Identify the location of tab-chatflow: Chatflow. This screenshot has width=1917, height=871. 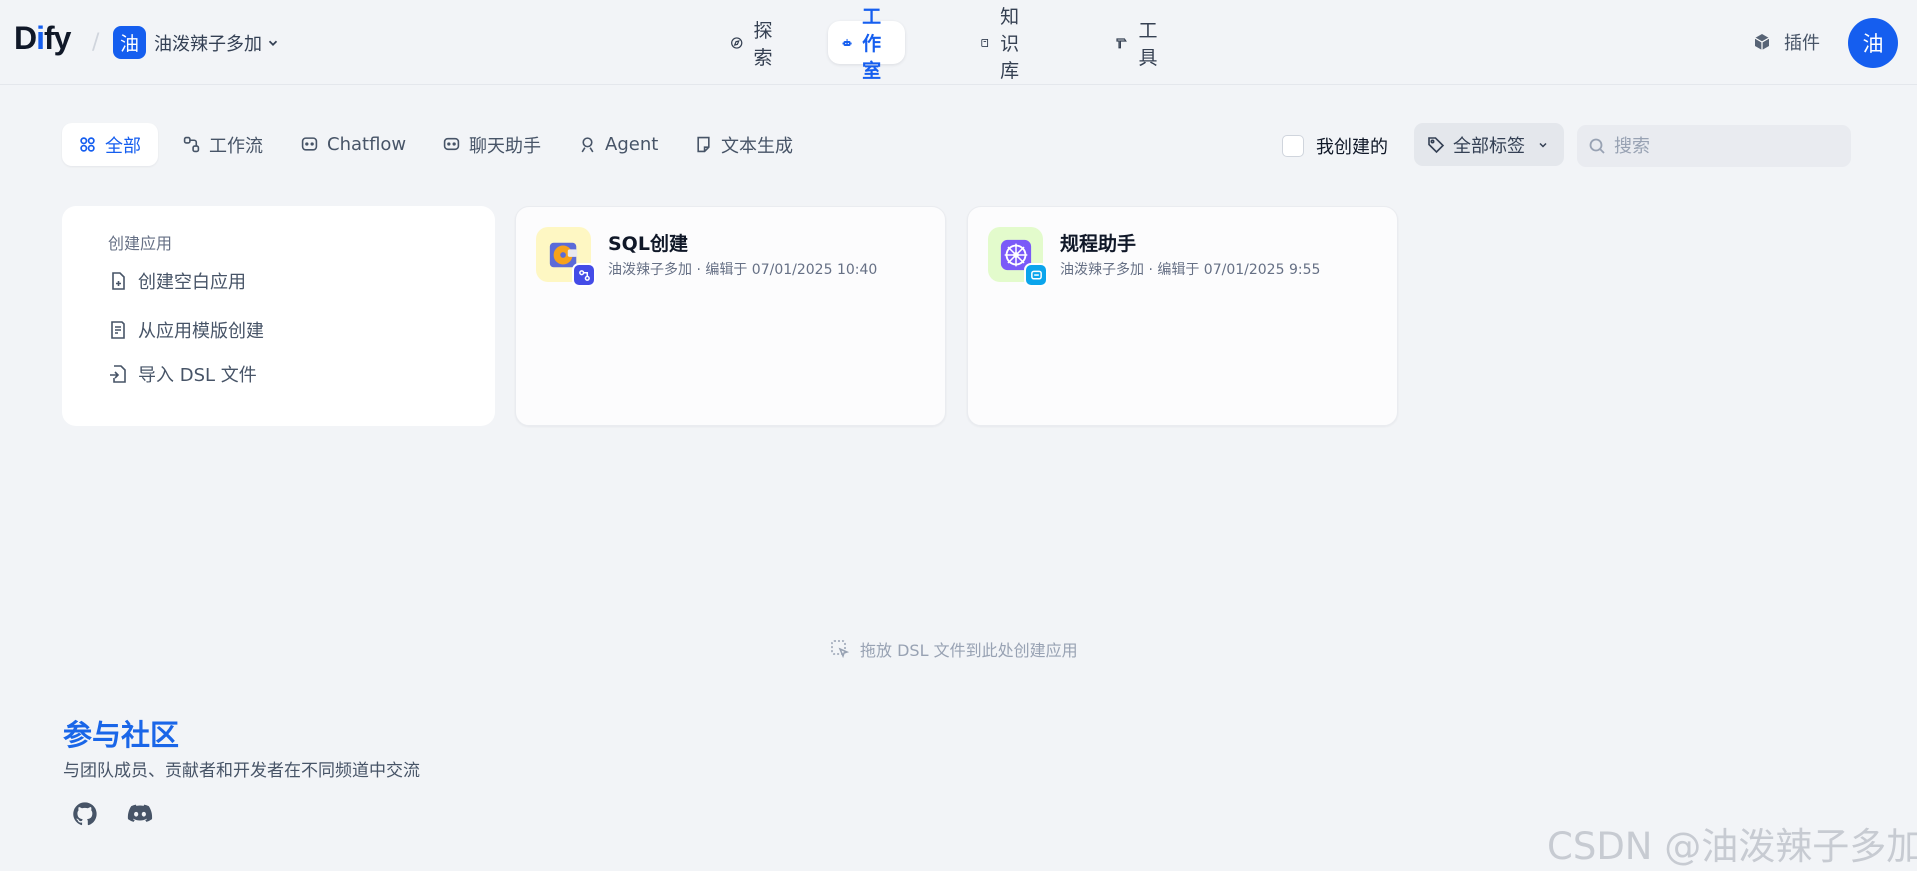
(353, 144).